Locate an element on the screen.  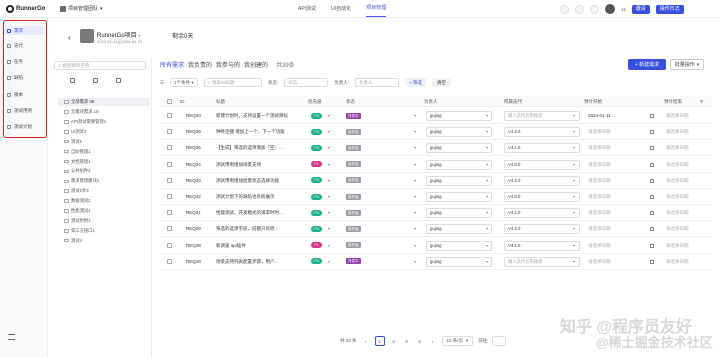
col-title: 标题 is located at coordinates (220, 101).